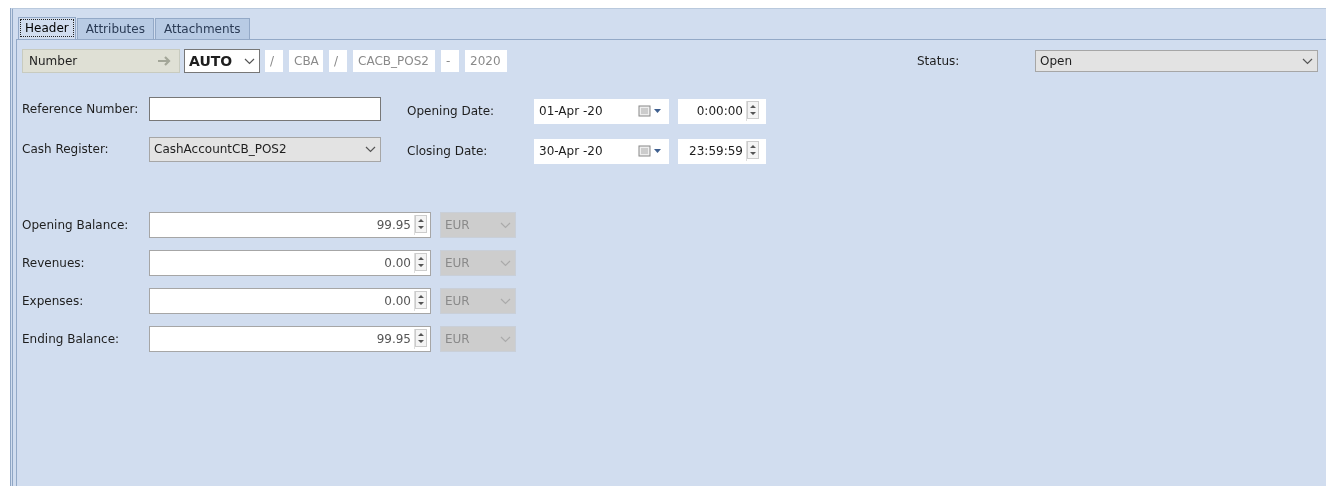 The height and width of the screenshot is (486, 1326). What do you see at coordinates (165, 61) in the screenshot?
I see `arrow-right-icon` at bounding box center [165, 61].